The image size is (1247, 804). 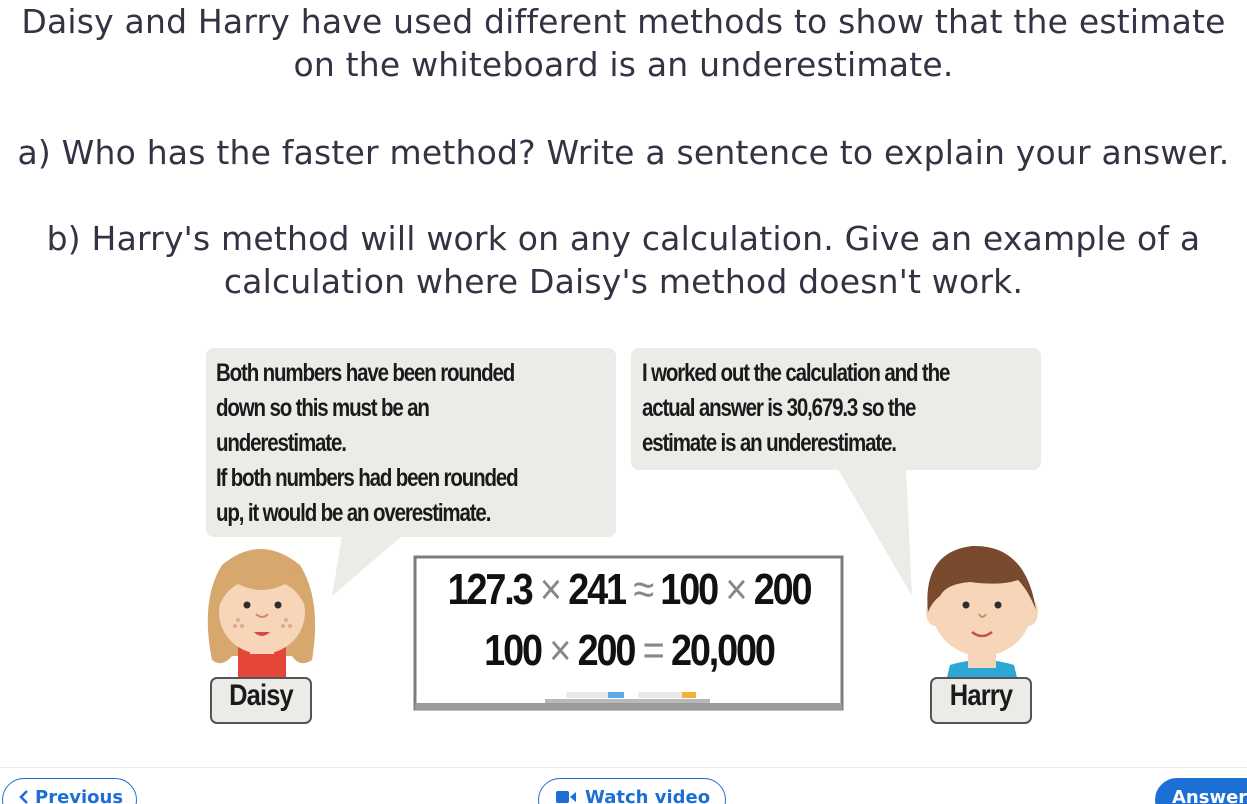 What do you see at coordinates (261, 614) in the screenshot?
I see `daisy-avatar` at bounding box center [261, 614].